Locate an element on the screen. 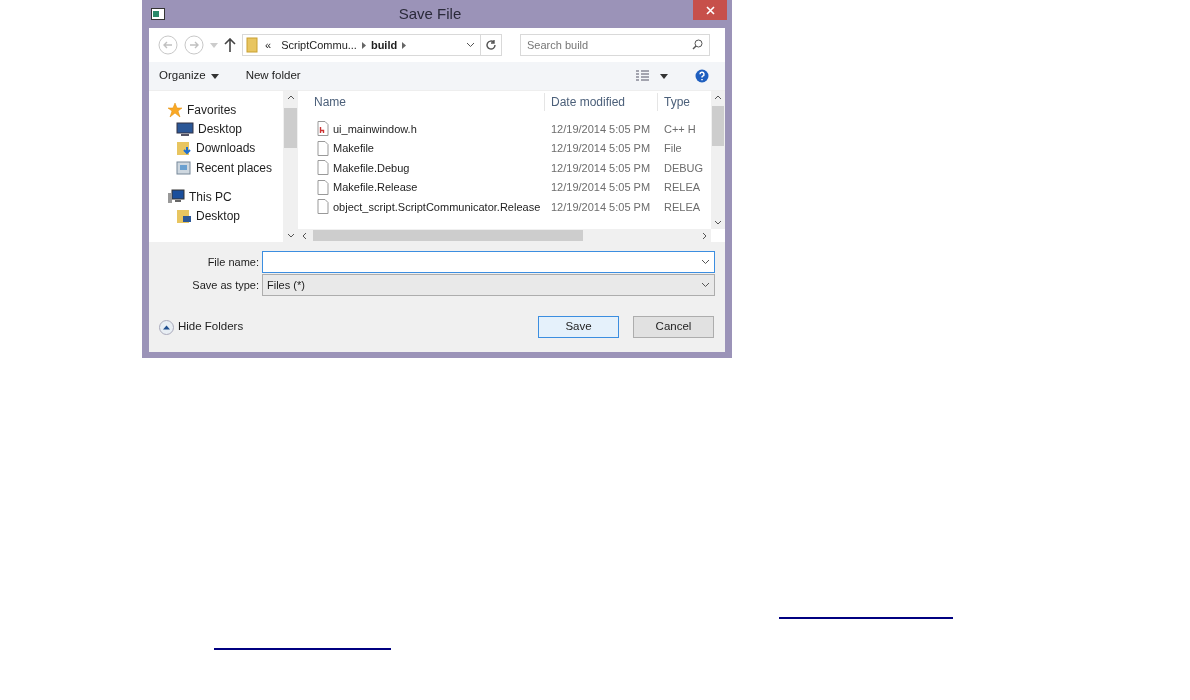 This screenshot has width=1190, height=700. file-row: Makefile.Release 12/19/2014 5:05 PM RELEA is located at coordinates (504, 187).